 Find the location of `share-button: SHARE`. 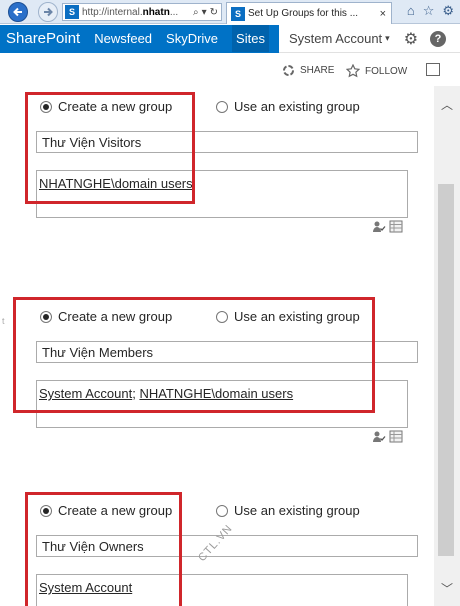

share-button: SHARE is located at coordinates (308, 70).